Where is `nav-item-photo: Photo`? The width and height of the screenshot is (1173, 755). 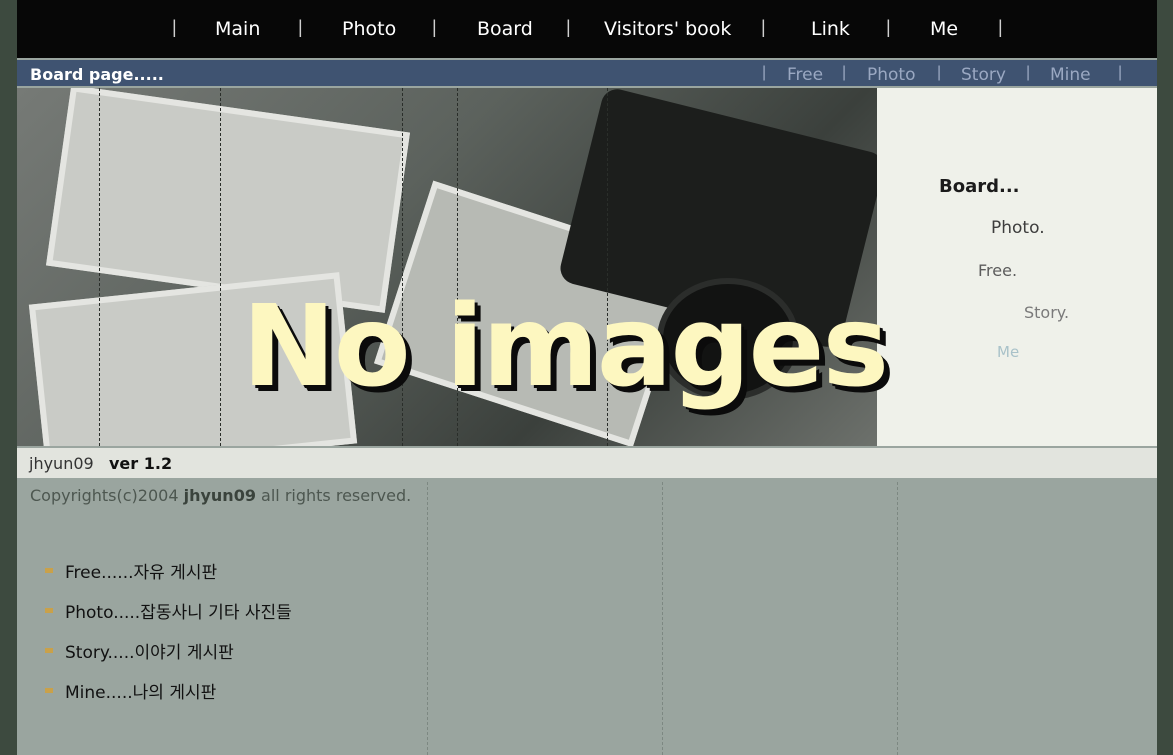 nav-item-photo: Photo is located at coordinates (369, 29).